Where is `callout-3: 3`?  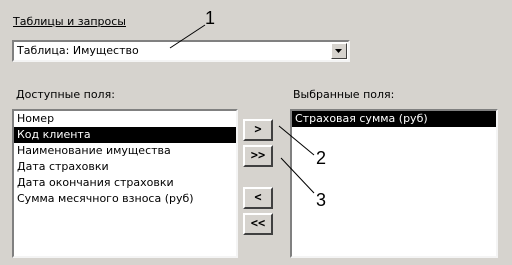 callout-3: 3 is located at coordinates (321, 200).